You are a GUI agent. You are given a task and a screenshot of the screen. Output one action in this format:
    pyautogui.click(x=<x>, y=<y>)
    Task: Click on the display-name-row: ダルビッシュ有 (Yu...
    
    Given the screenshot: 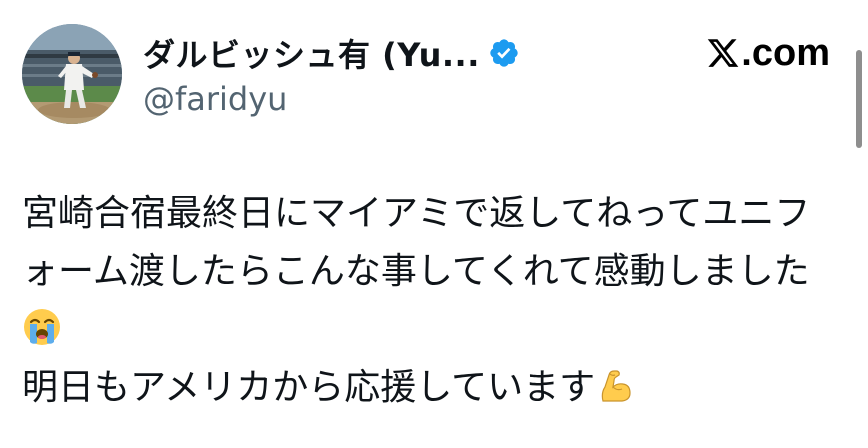 What is the action you would take?
    pyautogui.click(x=331, y=53)
    